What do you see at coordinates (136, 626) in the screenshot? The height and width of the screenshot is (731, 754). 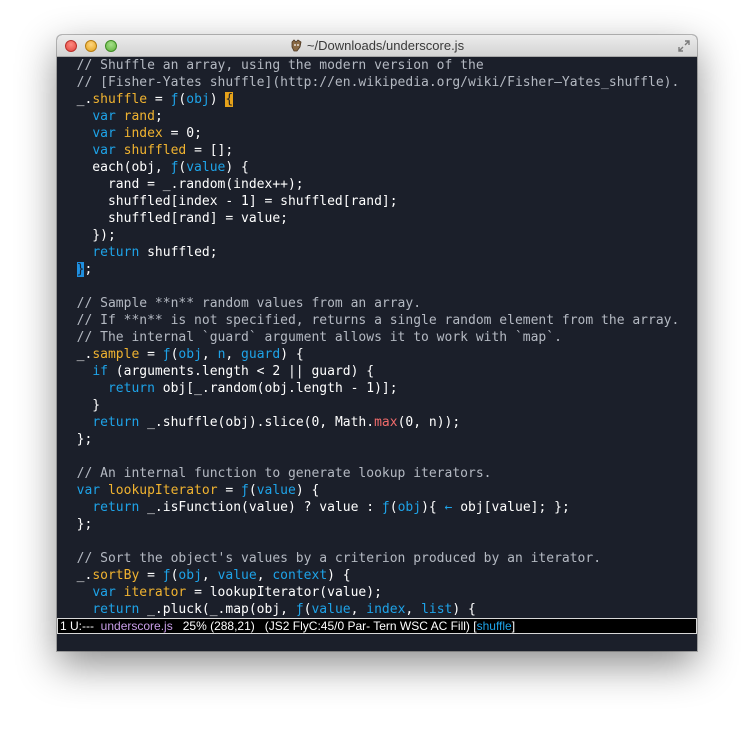 I see `modeline-buffer-name: underscore.js` at bounding box center [136, 626].